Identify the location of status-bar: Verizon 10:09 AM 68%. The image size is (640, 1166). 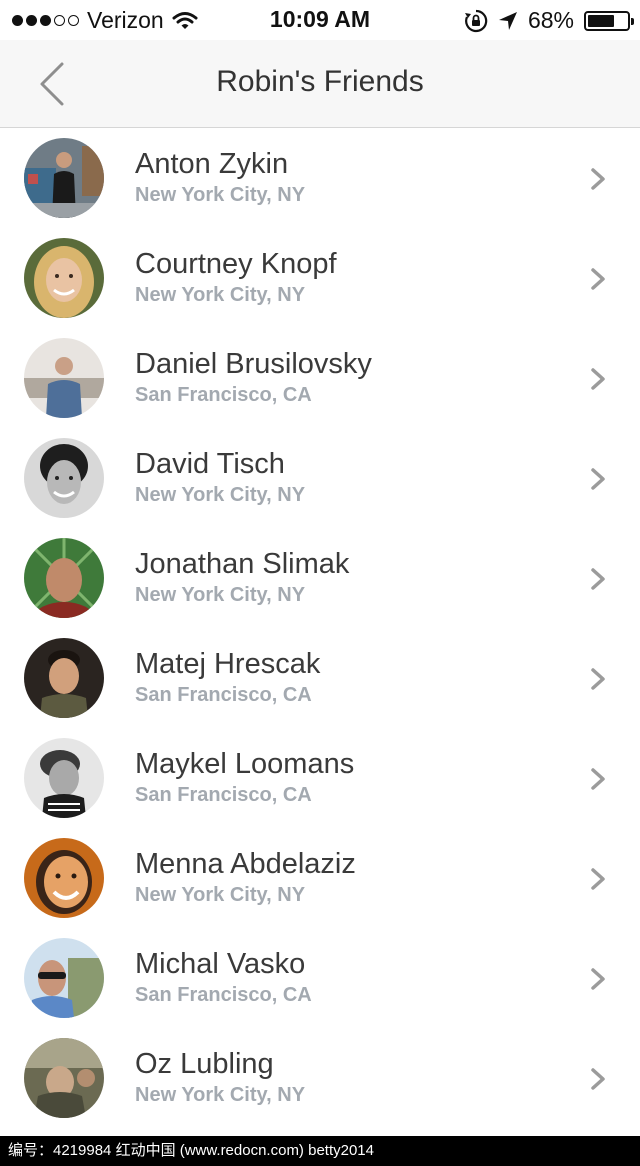
(320, 20).